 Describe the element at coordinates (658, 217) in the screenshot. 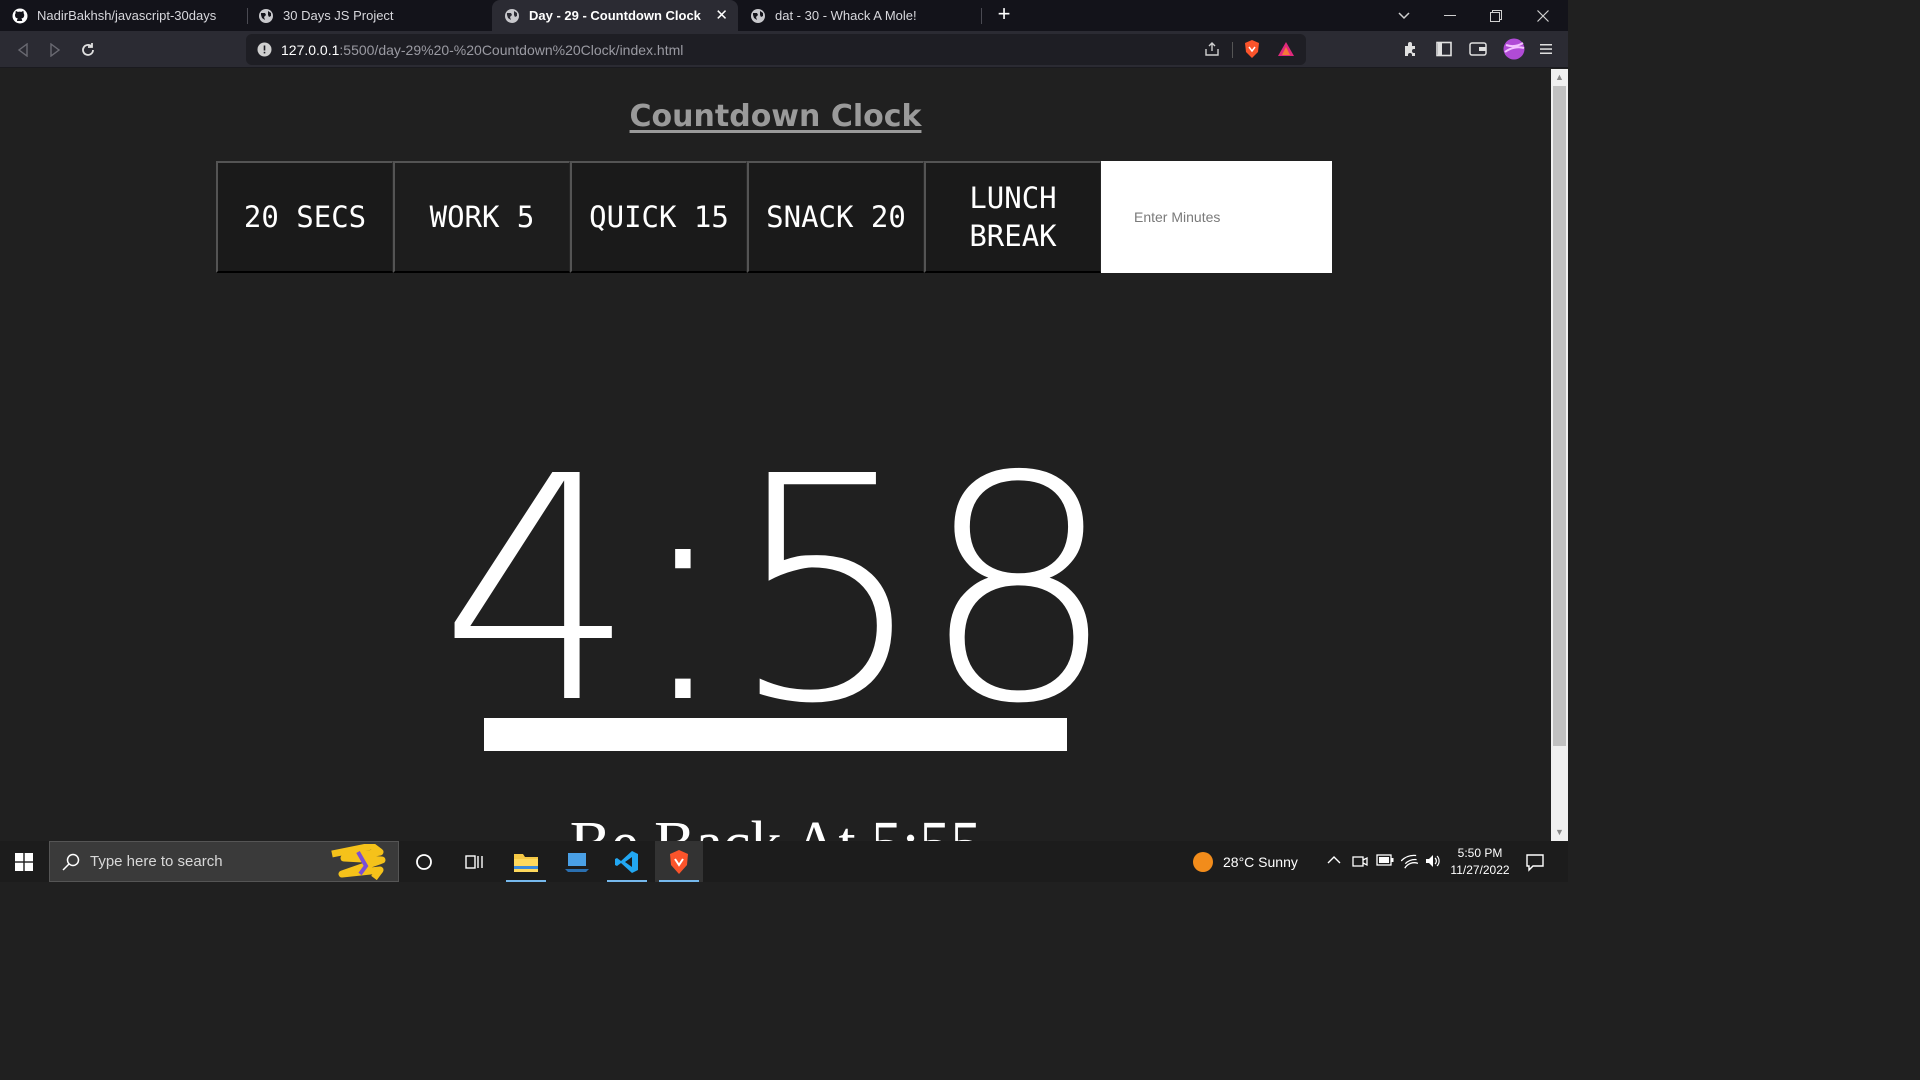

I see `timer-button-quick-15: QUICK 15` at that location.